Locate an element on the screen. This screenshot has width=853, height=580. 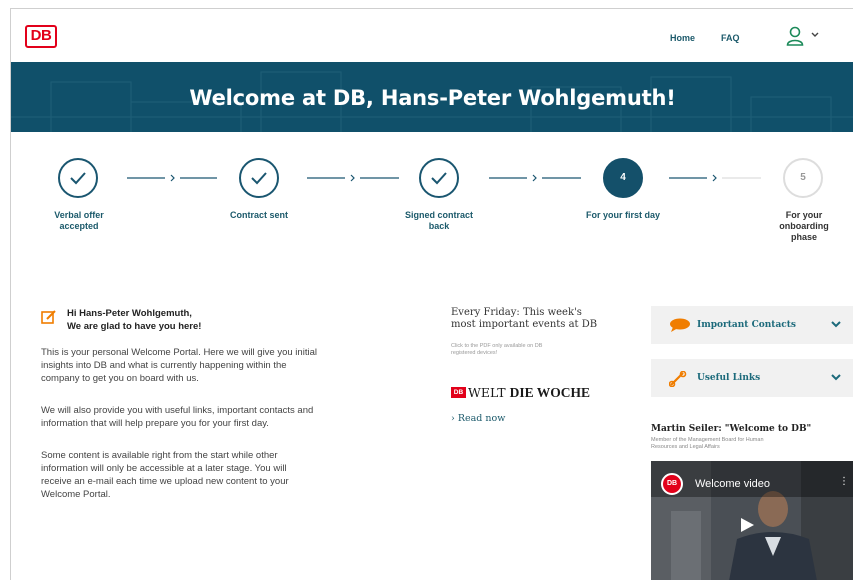
db-badge: DB is located at coordinates (458, 392).